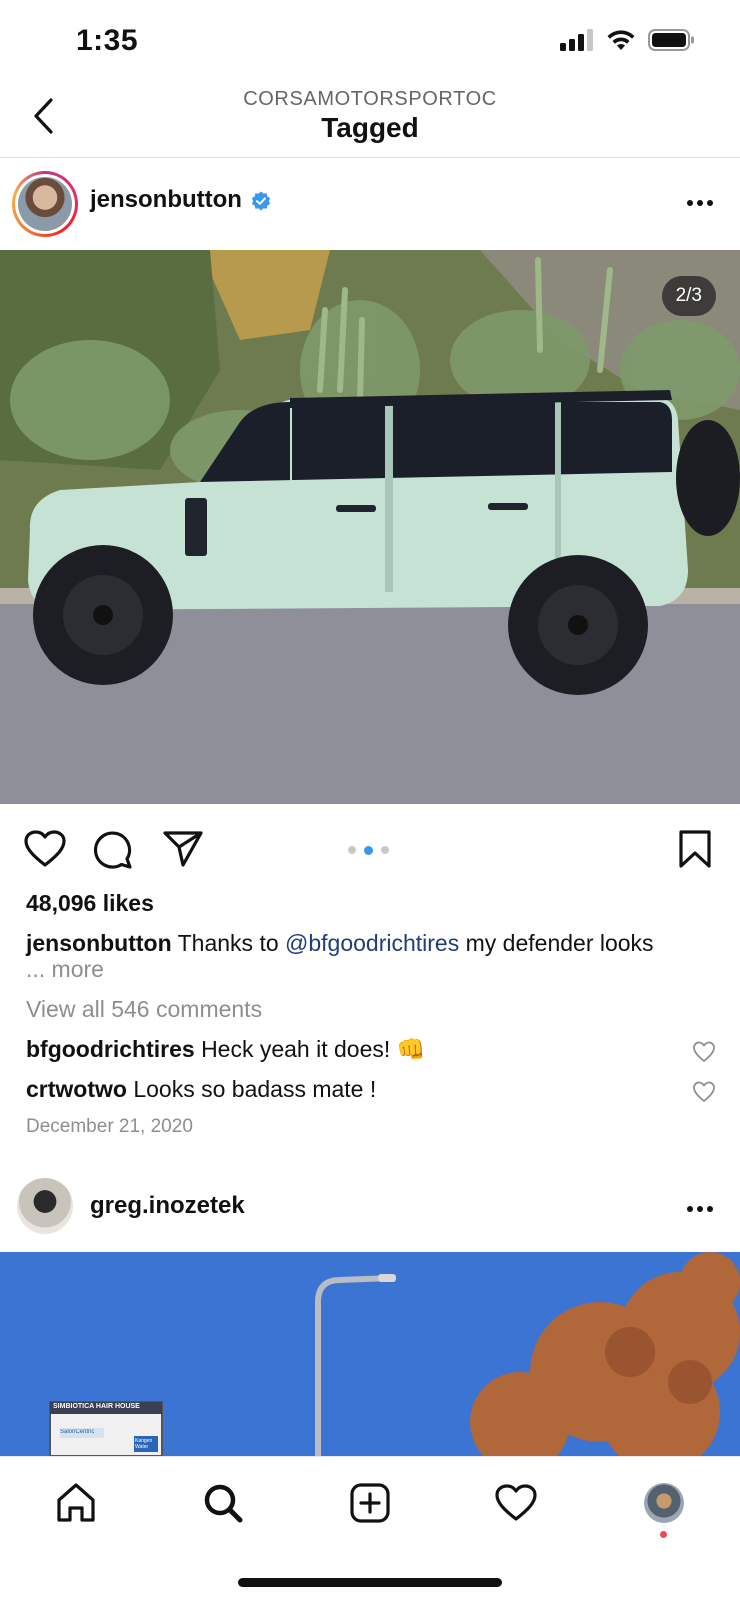 The height and width of the screenshot is (1600, 740). What do you see at coordinates (576, 40) in the screenshot?
I see `signal-icon` at bounding box center [576, 40].